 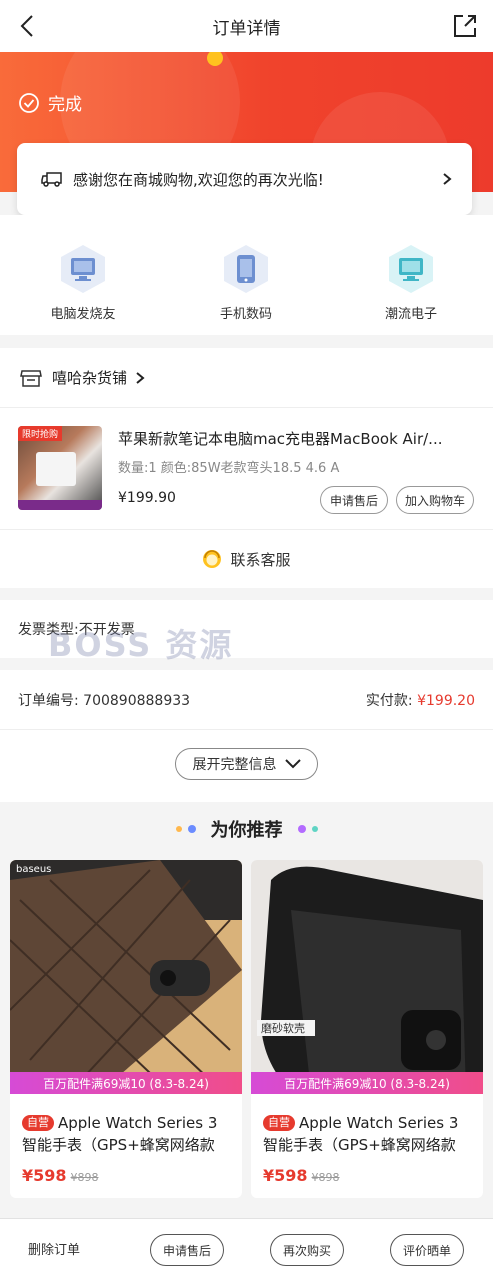 What do you see at coordinates (54, 1248) in the screenshot?
I see `delete-order-button: 删除订单` at bounding box center [54, 1248].